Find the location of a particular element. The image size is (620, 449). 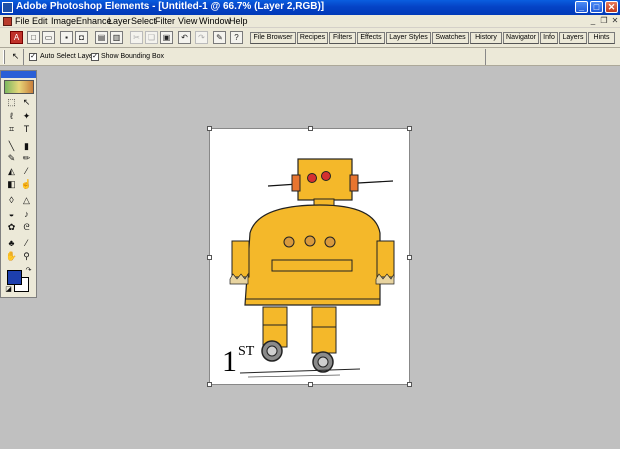

options-divider is located at coordinates (23, 57).